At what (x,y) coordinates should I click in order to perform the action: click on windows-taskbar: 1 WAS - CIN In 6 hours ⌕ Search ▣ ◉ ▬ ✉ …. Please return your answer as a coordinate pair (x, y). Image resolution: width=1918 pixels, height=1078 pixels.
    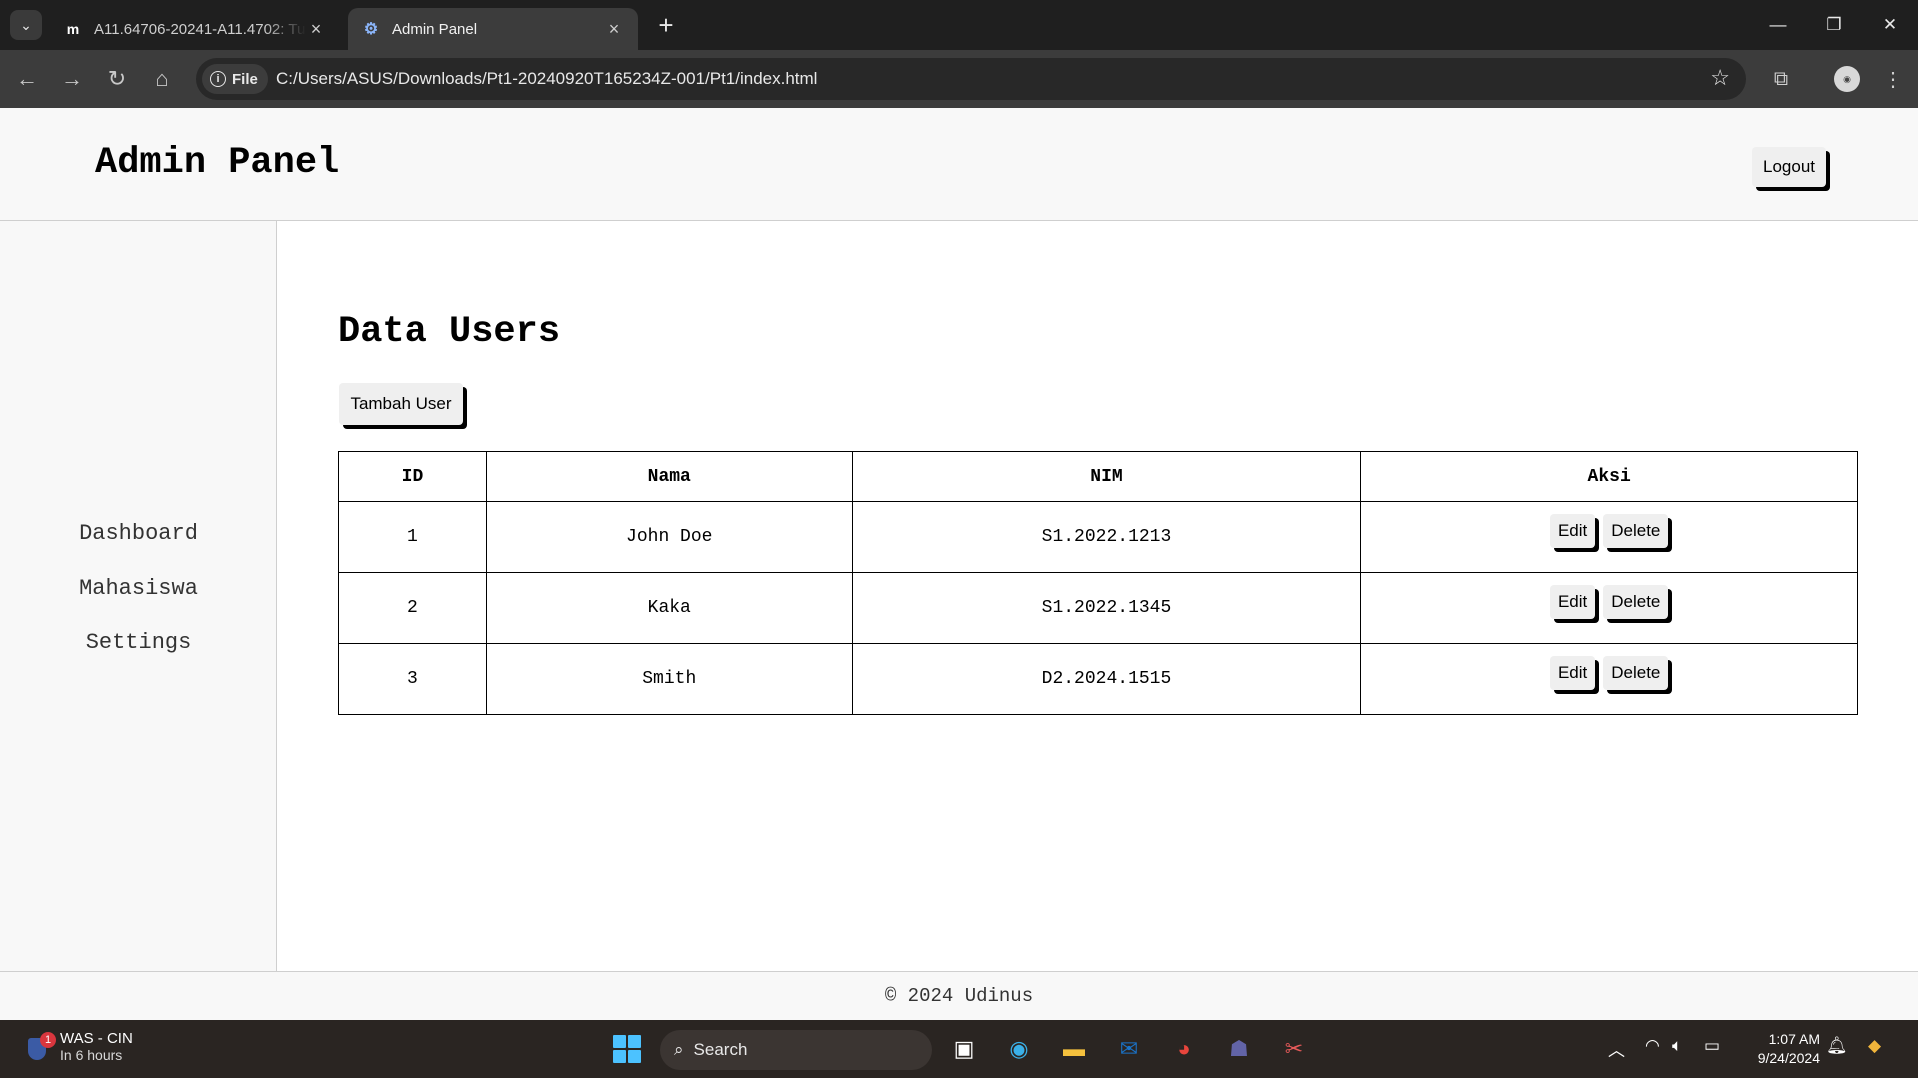
    Looking at the image, I should click on (959, 1049).